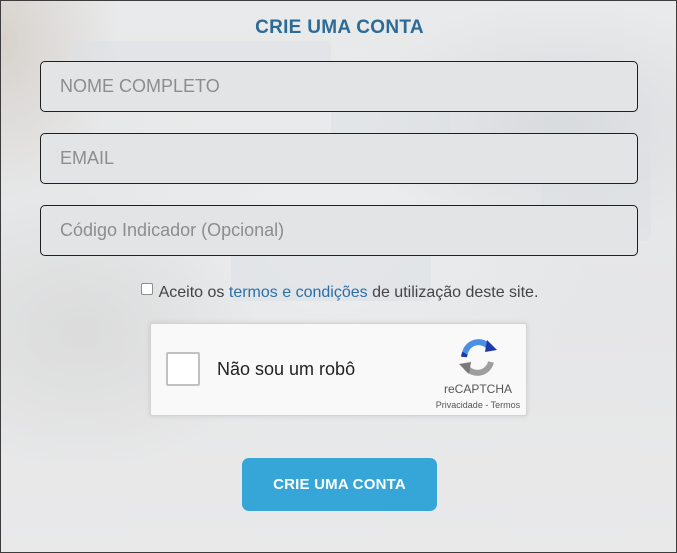  Describe the element at coordinates (506, 405) in the screenshot. I see `recaptcha-terms-link: Termos` at that location.